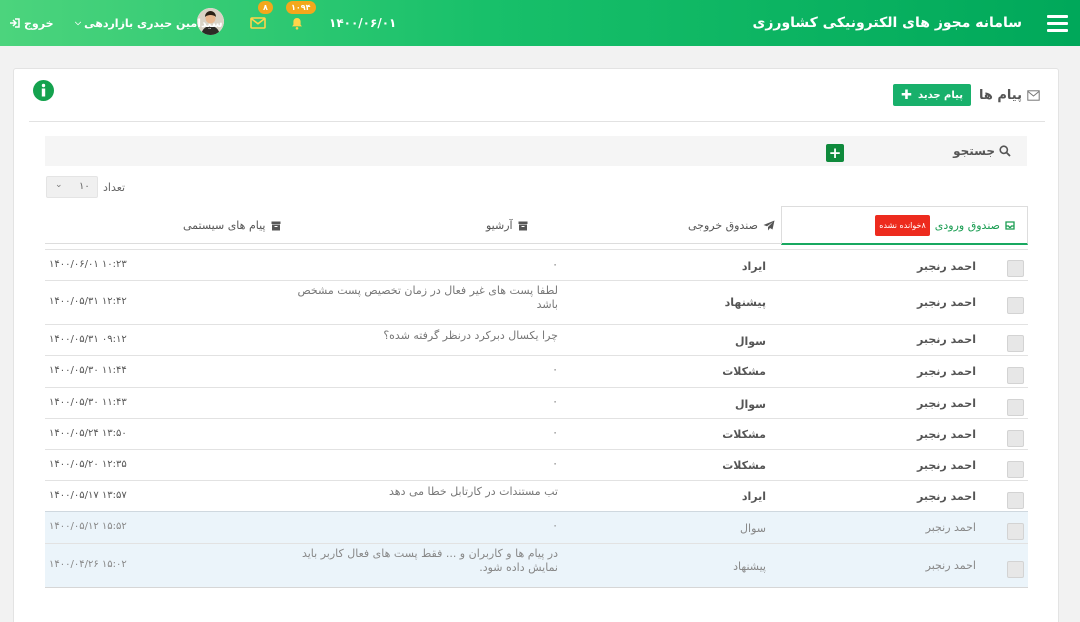  I want to click on search-label: جستجو, so click(974, 151).